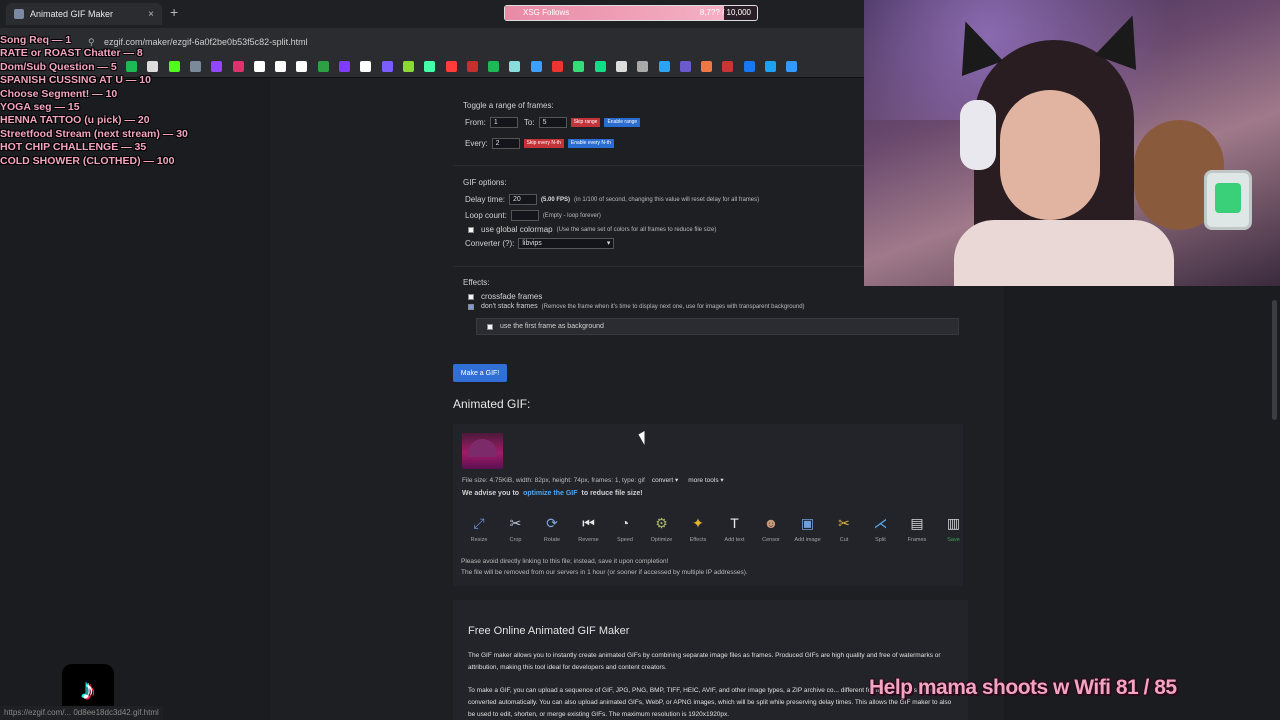 This screenshot has height=720, width=1280. What do you see at coordinates (491, 493) in the screenshot?
I see `advise-prefix: We advise you to` at bounding box center [491, 493].